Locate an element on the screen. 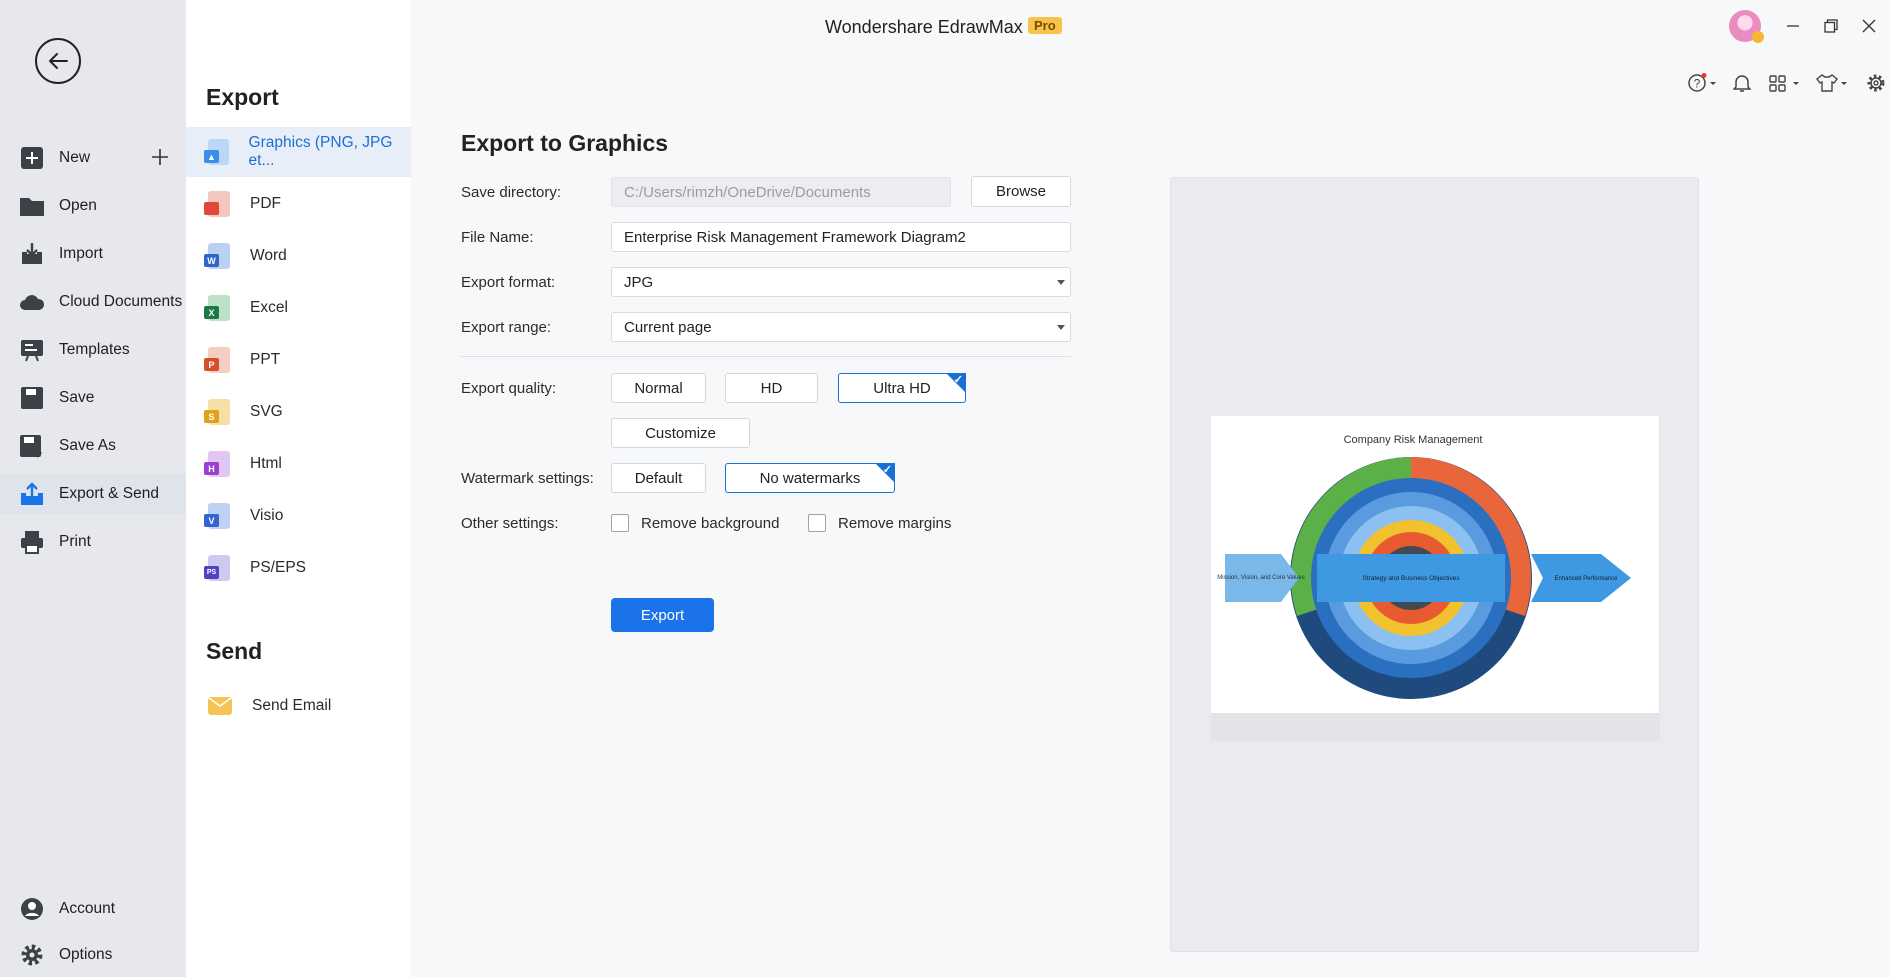  chevron-down-icon is located at coordinates (1061, 327).